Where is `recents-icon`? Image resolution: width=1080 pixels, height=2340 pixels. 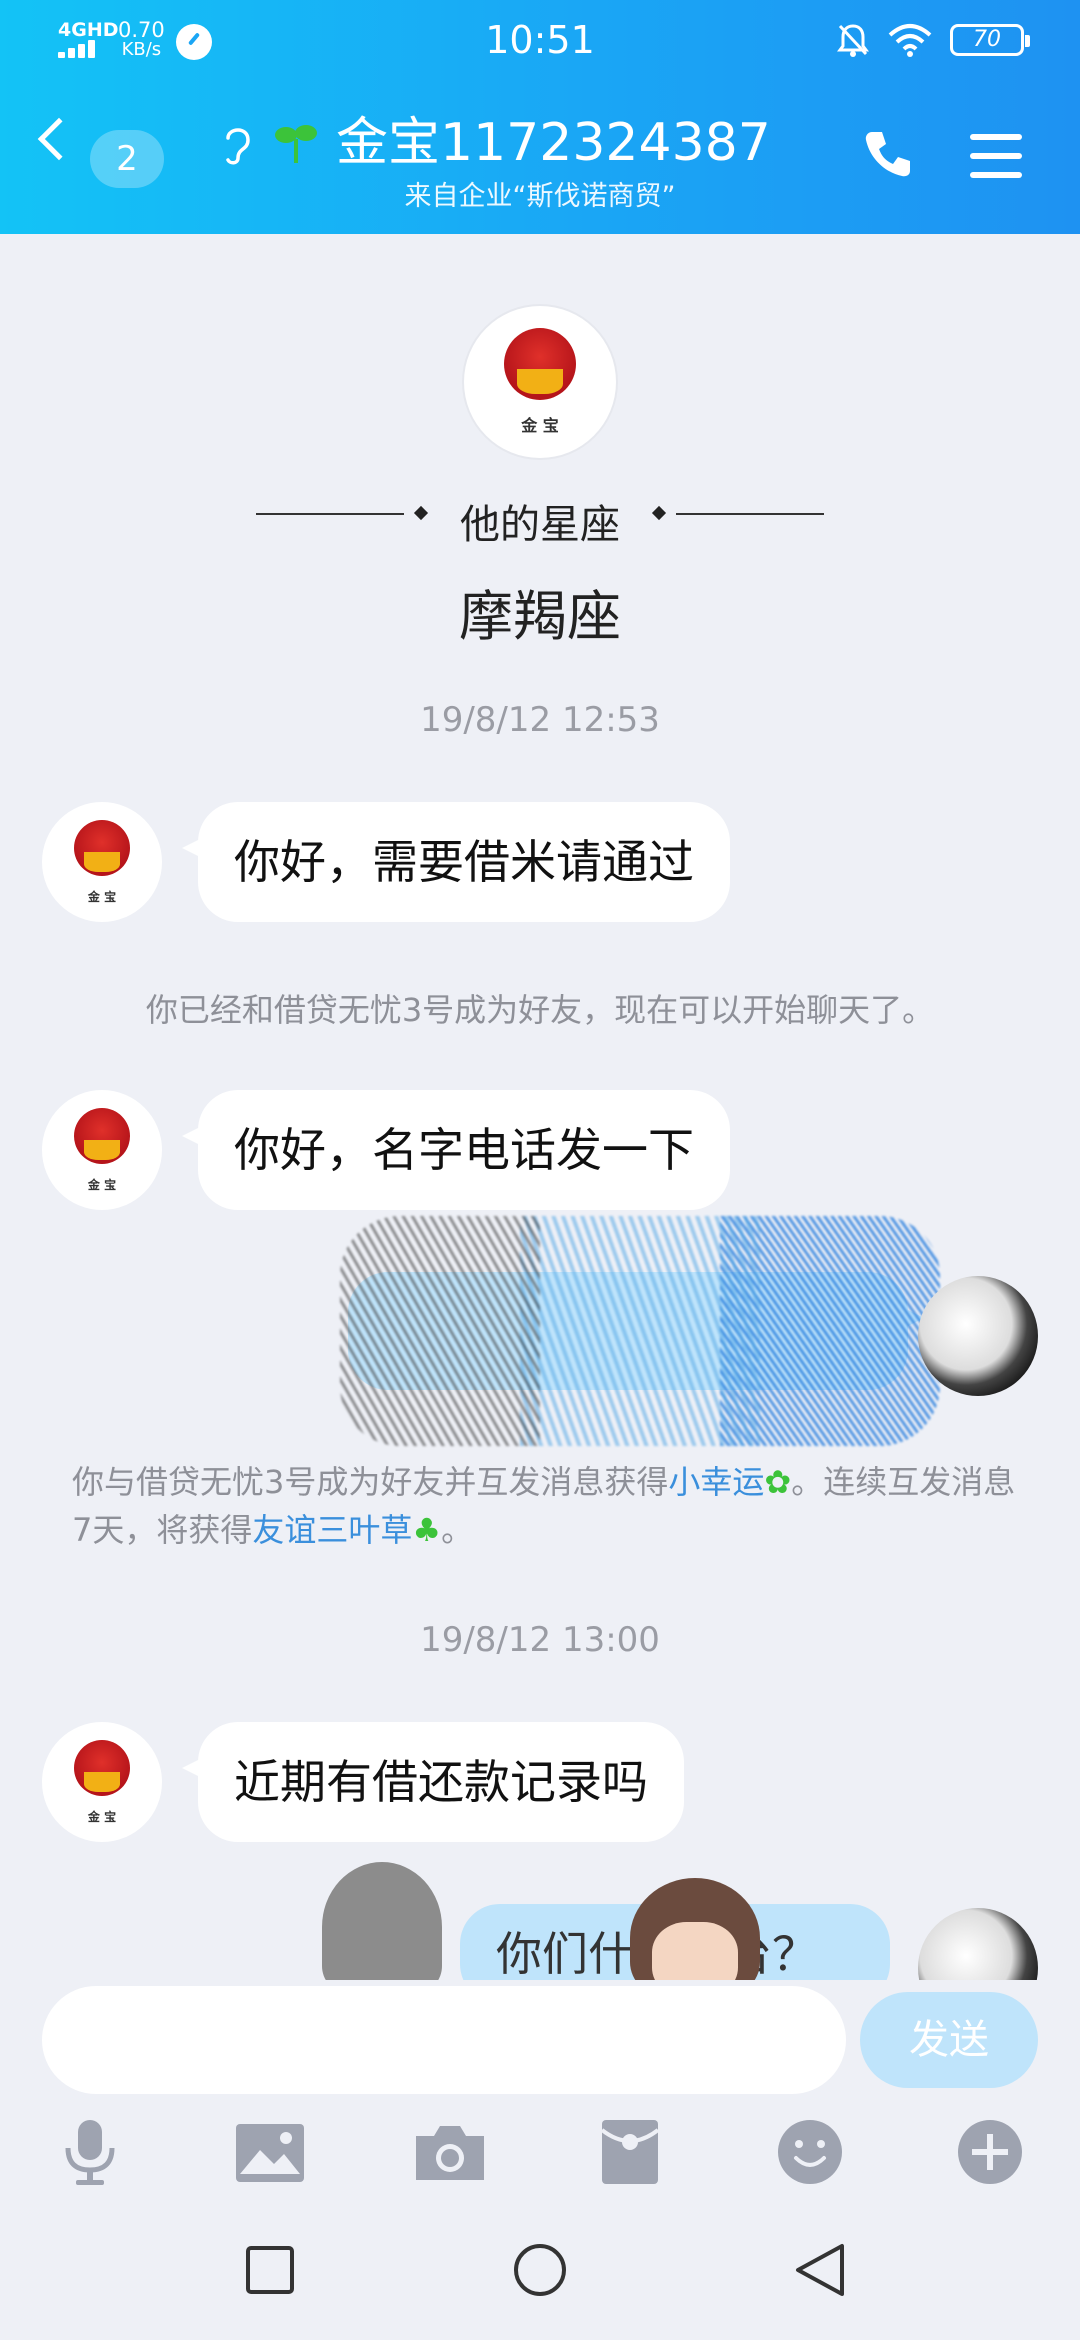
recents-icon is located at coordinates (270, 2270).